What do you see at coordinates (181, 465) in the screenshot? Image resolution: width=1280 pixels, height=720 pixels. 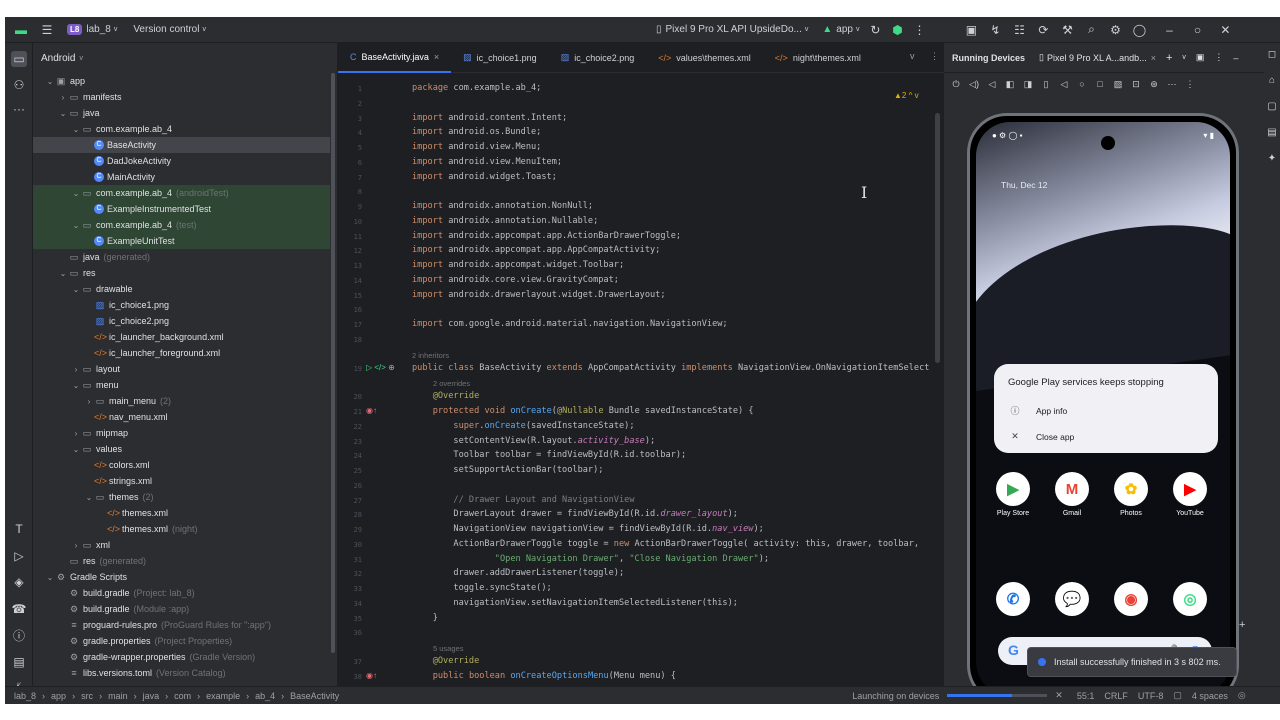 I see `tree-item: </> colors.xml` at bounding box center [181, 465].